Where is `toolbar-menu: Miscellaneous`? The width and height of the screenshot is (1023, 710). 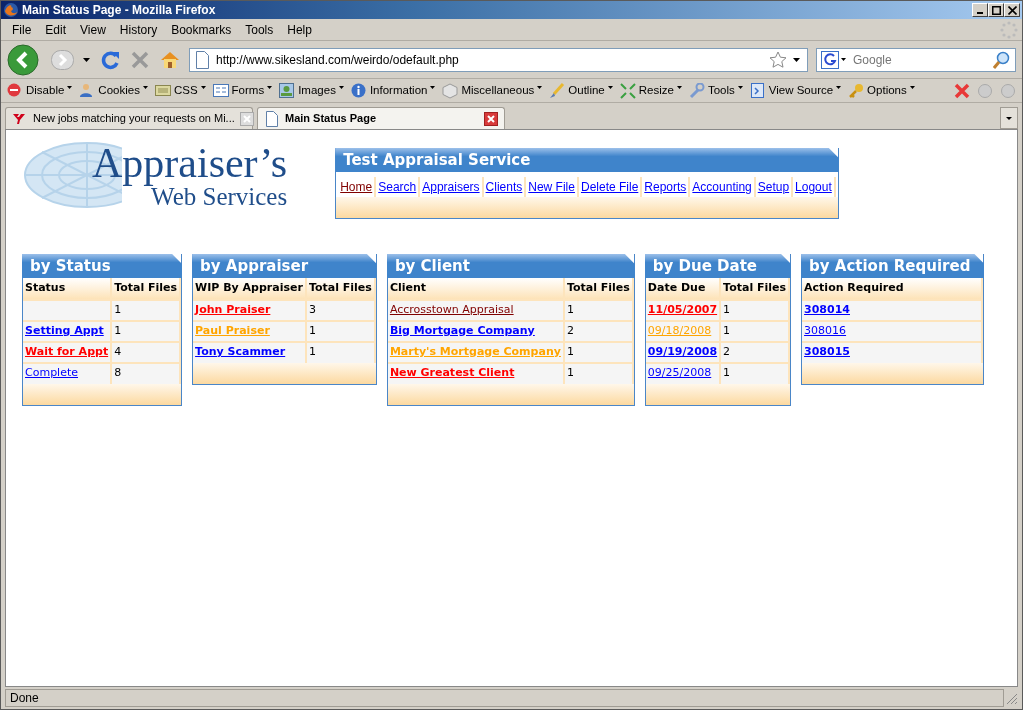 toolbar-menu: Miscellaneous is located at coordinates (492, 90).